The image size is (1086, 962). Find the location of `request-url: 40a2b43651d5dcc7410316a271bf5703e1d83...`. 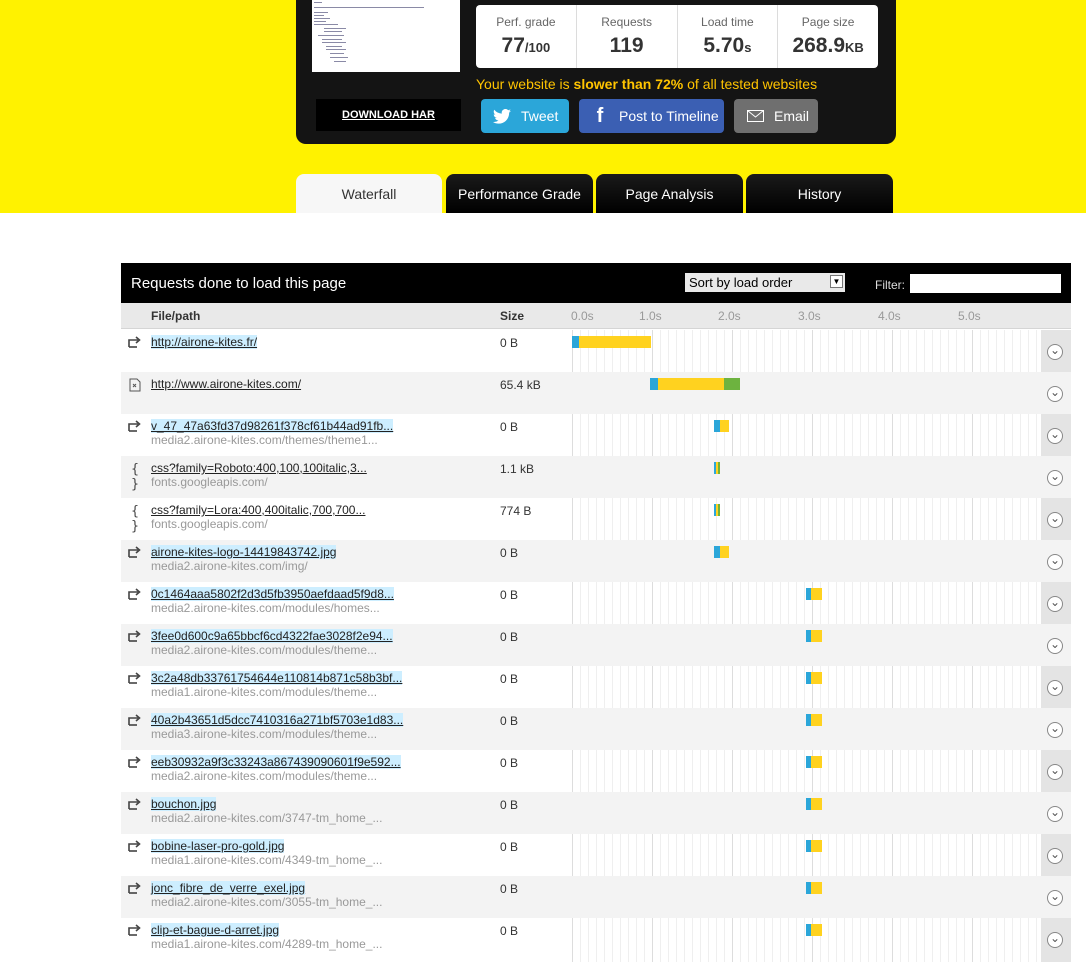

request-url: 40a2b43651d5dcc7410316a271bf5703e1d83... is located at coordinates (277, 720).